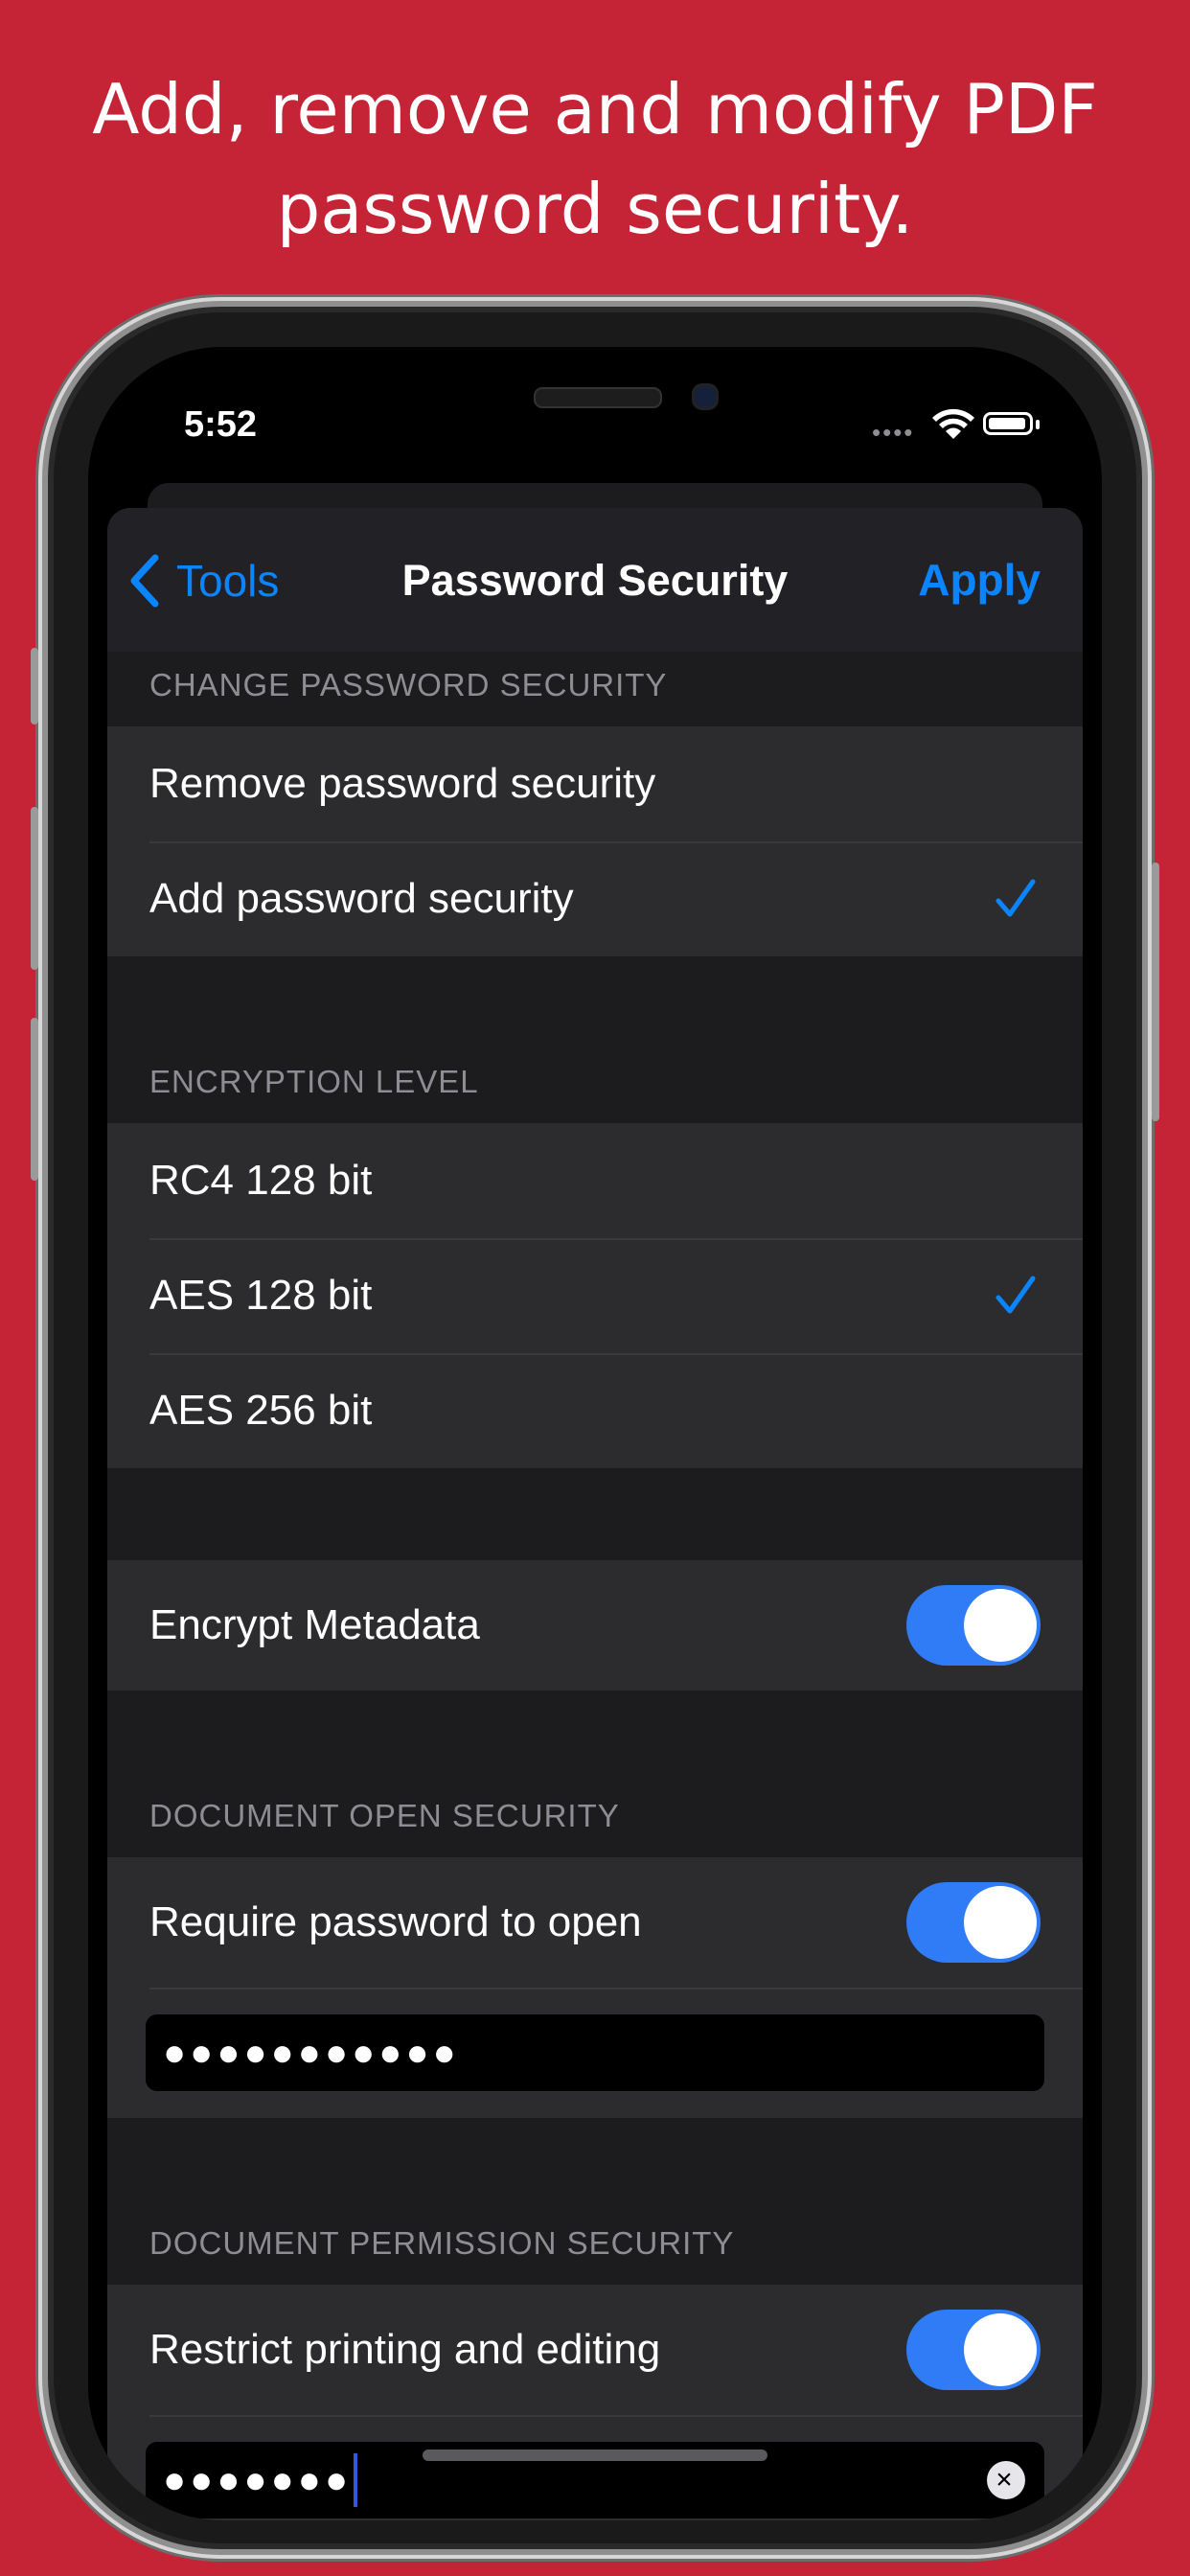 The image size is (1190, 2576). Describe the element at coordinates (595, 580) in the screenshot. I see `navigation-bar: Tools Password Security Apply` at that location.